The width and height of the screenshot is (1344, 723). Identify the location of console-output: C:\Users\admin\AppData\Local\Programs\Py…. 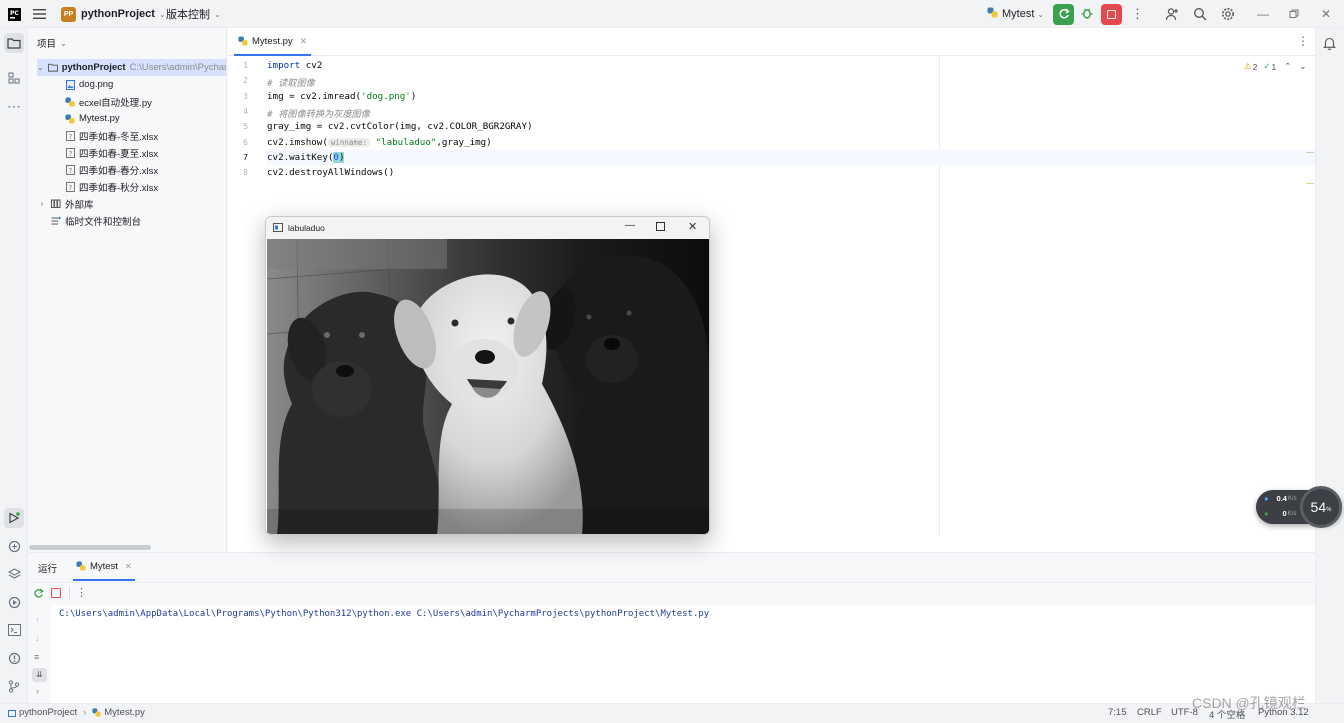
(683, 654).